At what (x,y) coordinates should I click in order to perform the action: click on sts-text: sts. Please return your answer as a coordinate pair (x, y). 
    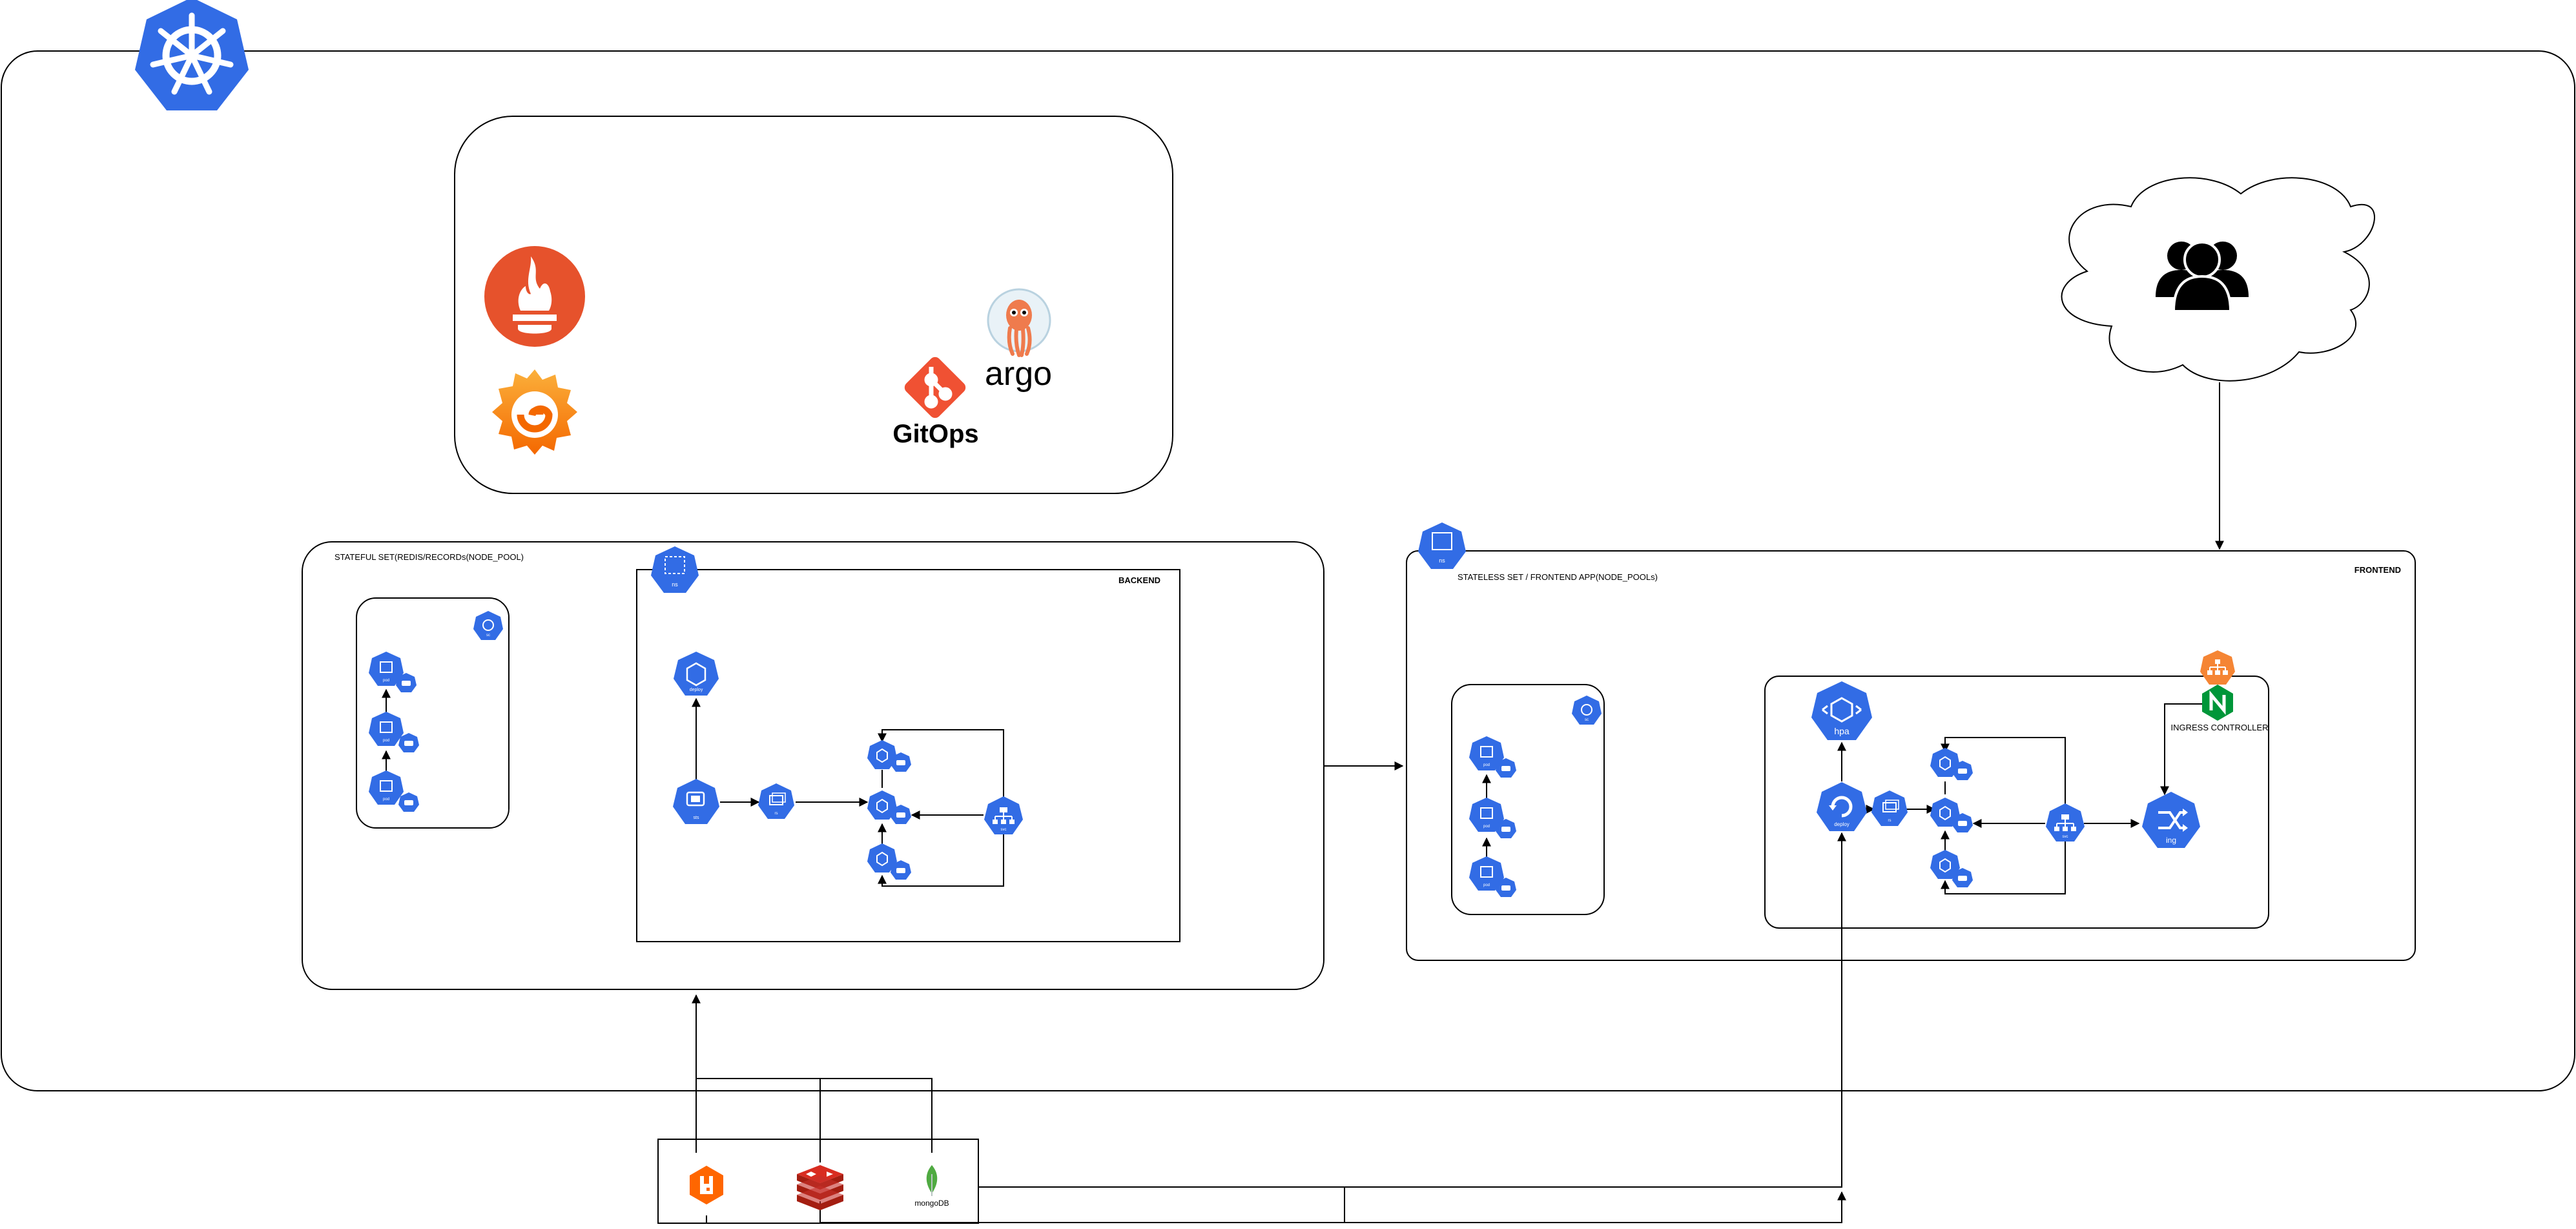
    Looking at the image, I should click on (696, 818).